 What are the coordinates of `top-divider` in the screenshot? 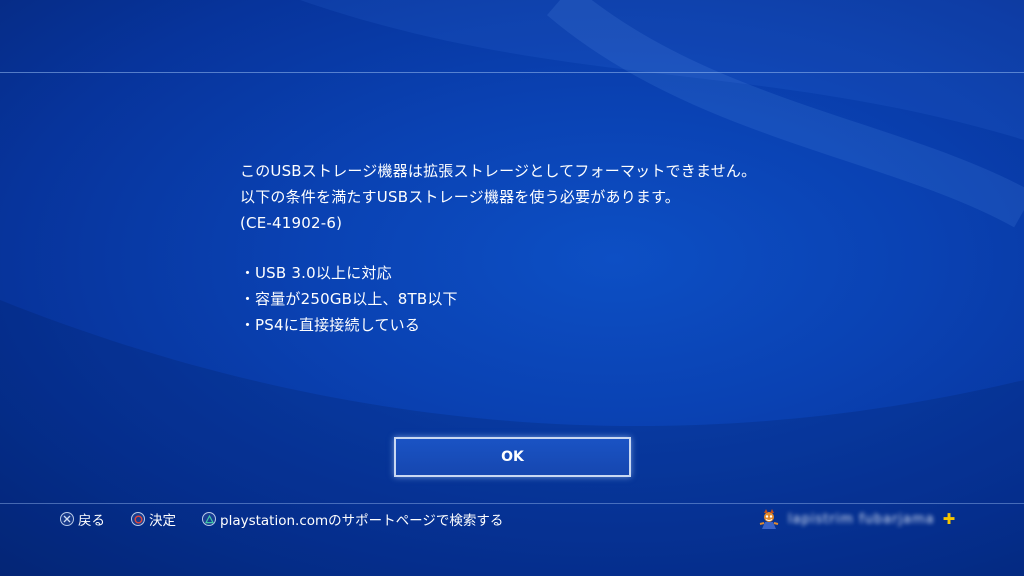 It's located at (512, 72).